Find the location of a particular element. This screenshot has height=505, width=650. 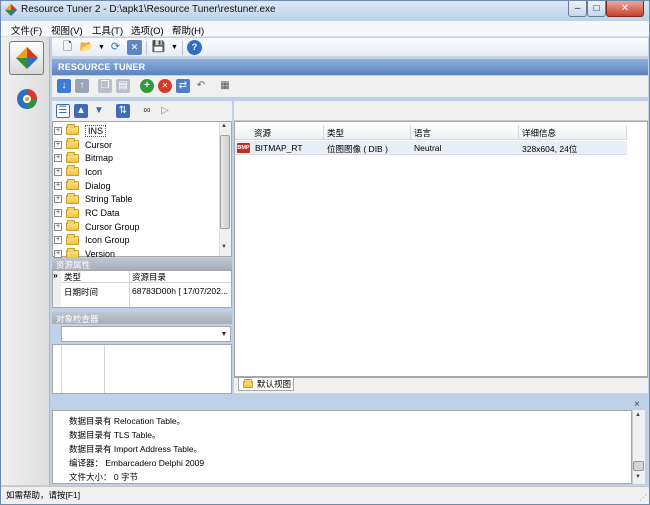

delete-resource-icon: ✕ is located at coordinates (165, 86).